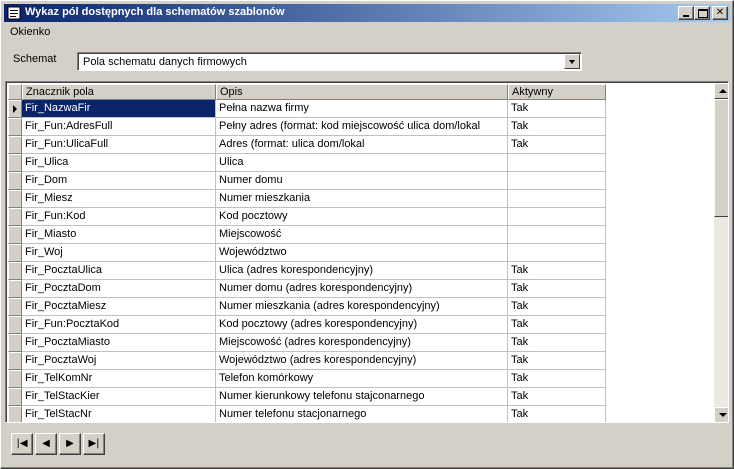  What do you see at coordinates (119, 414) in the screenshot?
I see `cell-tag: Fir_TelStacNr` at bounding box center [119, 414].